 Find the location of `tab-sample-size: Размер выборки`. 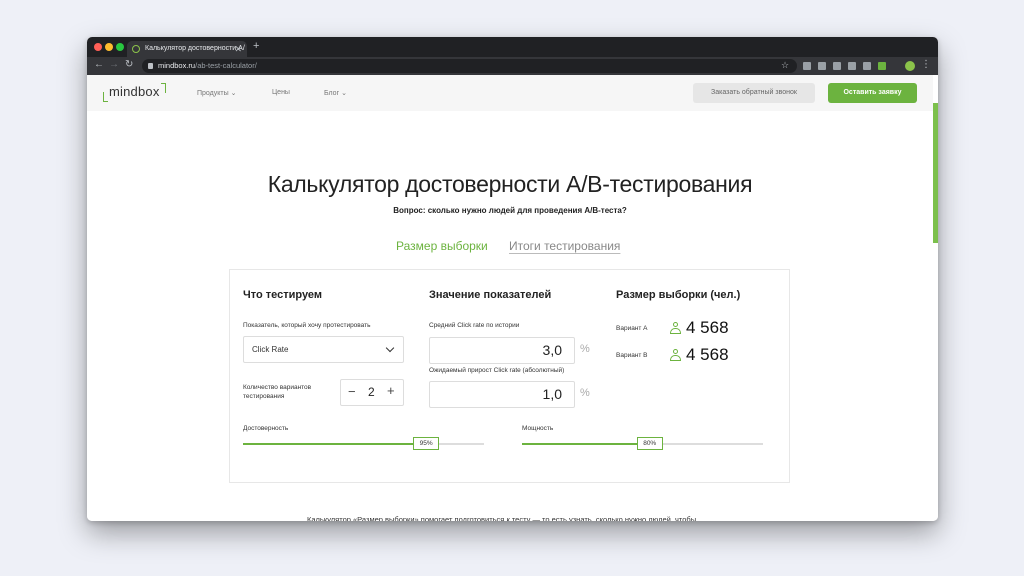

tab-sample-size: Размер выборки is located at coordinates (442, 246).